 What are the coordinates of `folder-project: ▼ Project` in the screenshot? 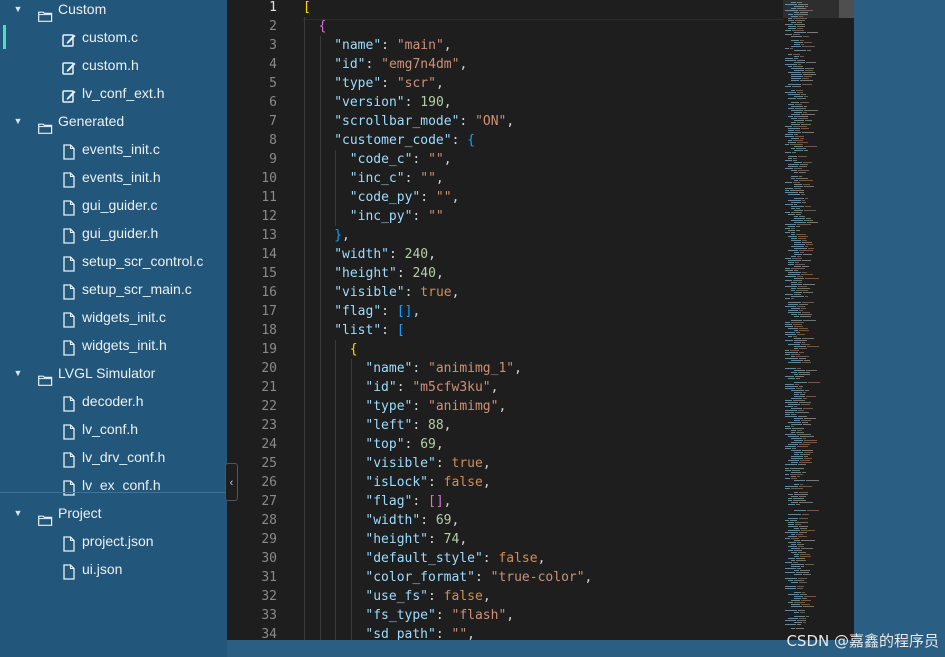 It's located at (113, 513).